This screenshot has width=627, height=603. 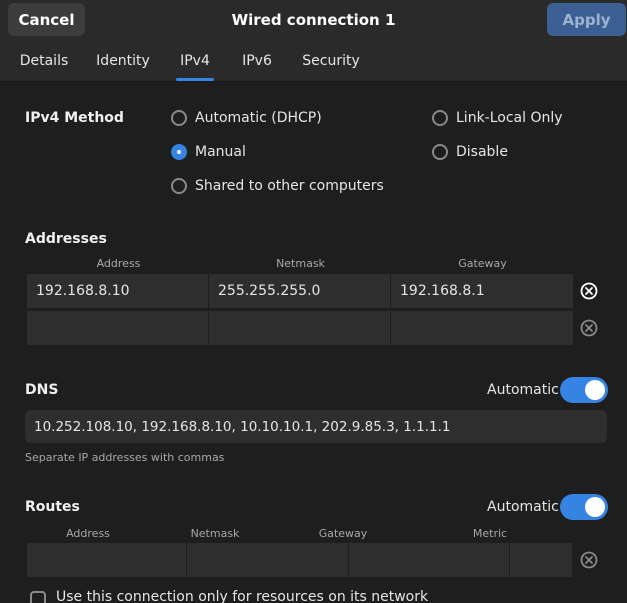 I want to click on route-metric-field, so click(x=541, y=560).